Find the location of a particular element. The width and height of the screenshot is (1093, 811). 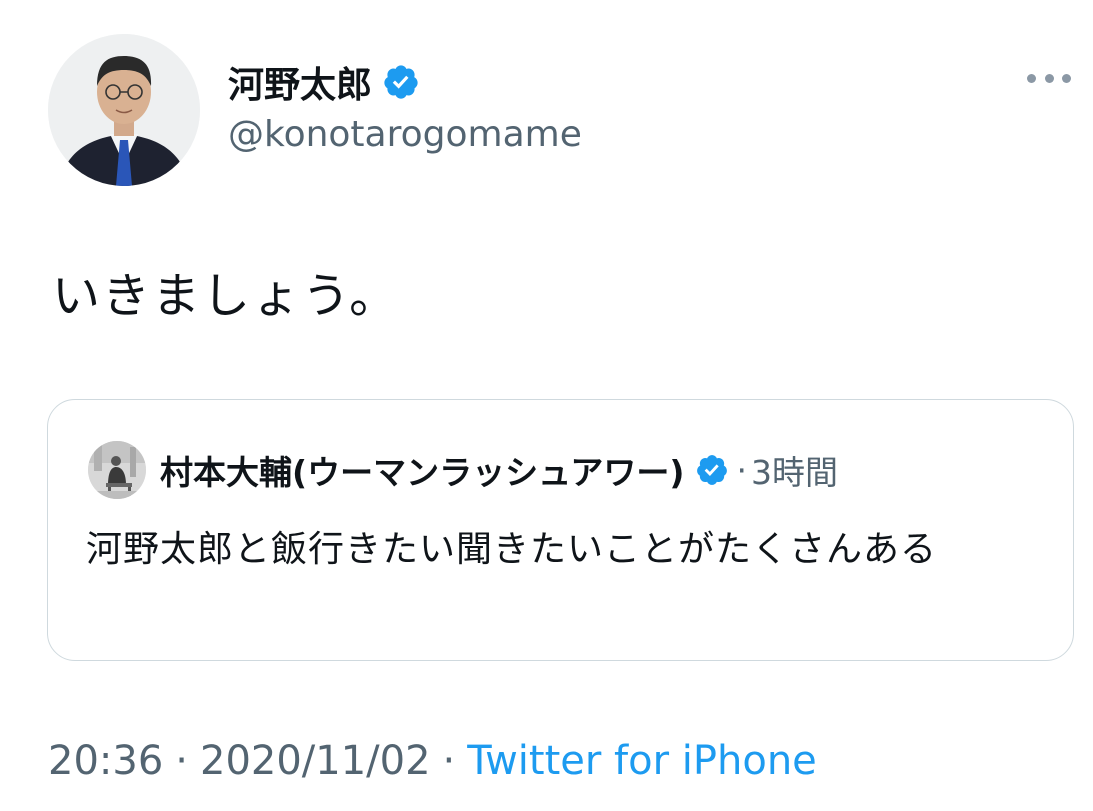

tweet-meta: 20:36 · 2020/11/02 · Twitter for iPhone is located at coordinates (432, 761).